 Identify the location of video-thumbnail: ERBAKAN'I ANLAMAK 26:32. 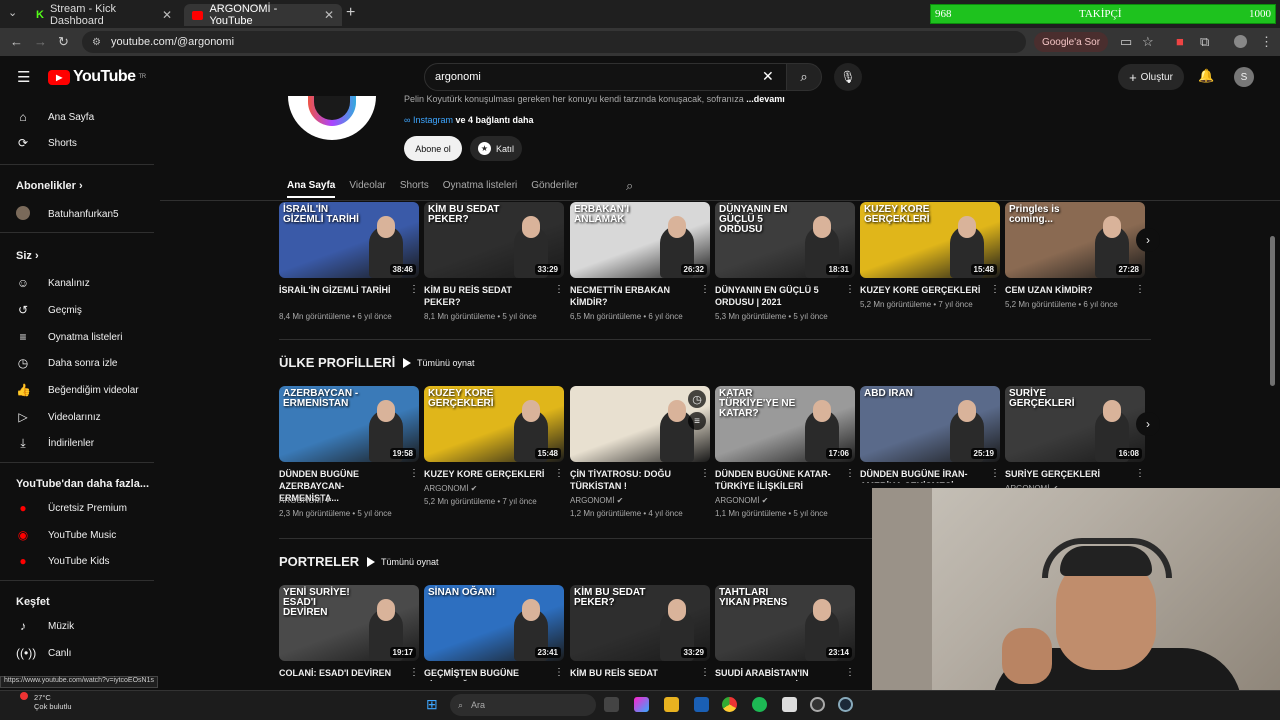
(640, 240).